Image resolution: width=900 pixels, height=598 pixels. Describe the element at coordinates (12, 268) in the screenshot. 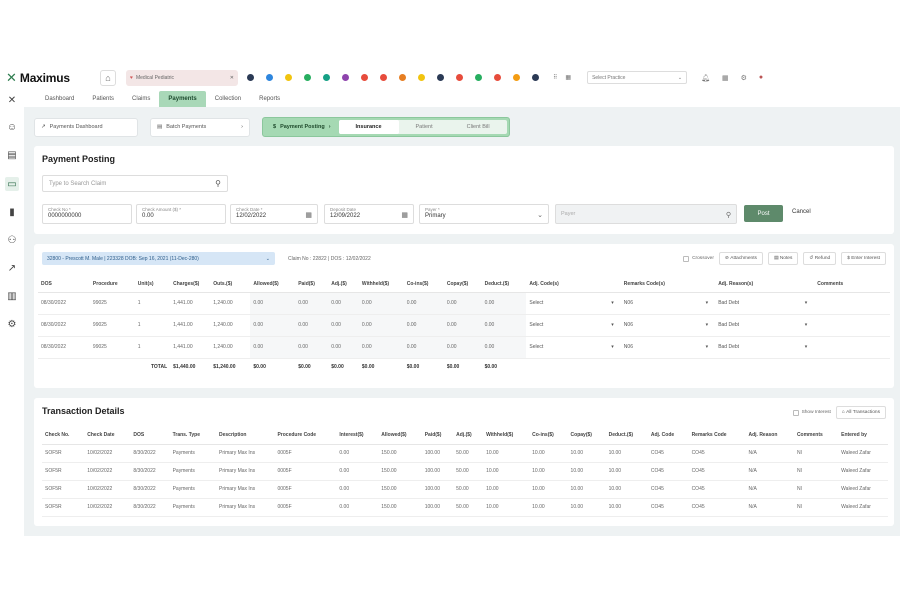

I see `trend-icon: ↗` at that location.